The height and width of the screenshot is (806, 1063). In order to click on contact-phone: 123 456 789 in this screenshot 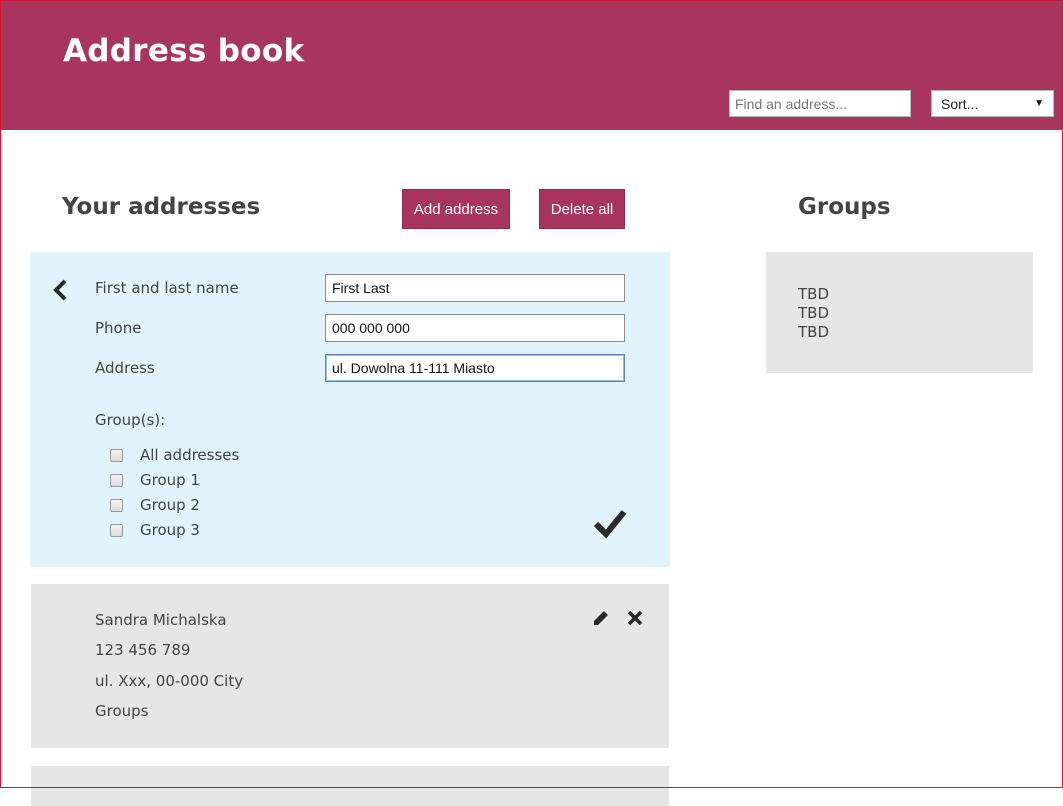, I will do `click(143, 650)`.